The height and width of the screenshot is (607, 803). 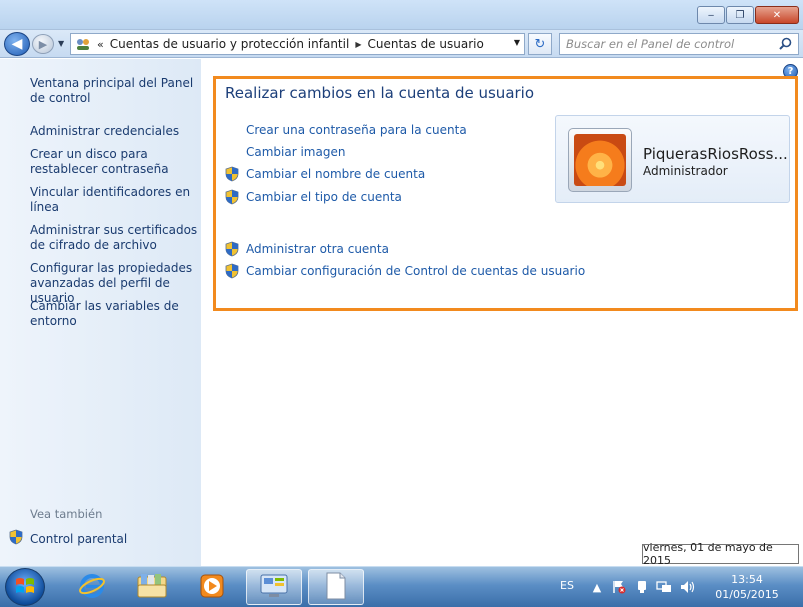 I want to click on clock-date: 01/05/2015, so click(x=747, y=594).